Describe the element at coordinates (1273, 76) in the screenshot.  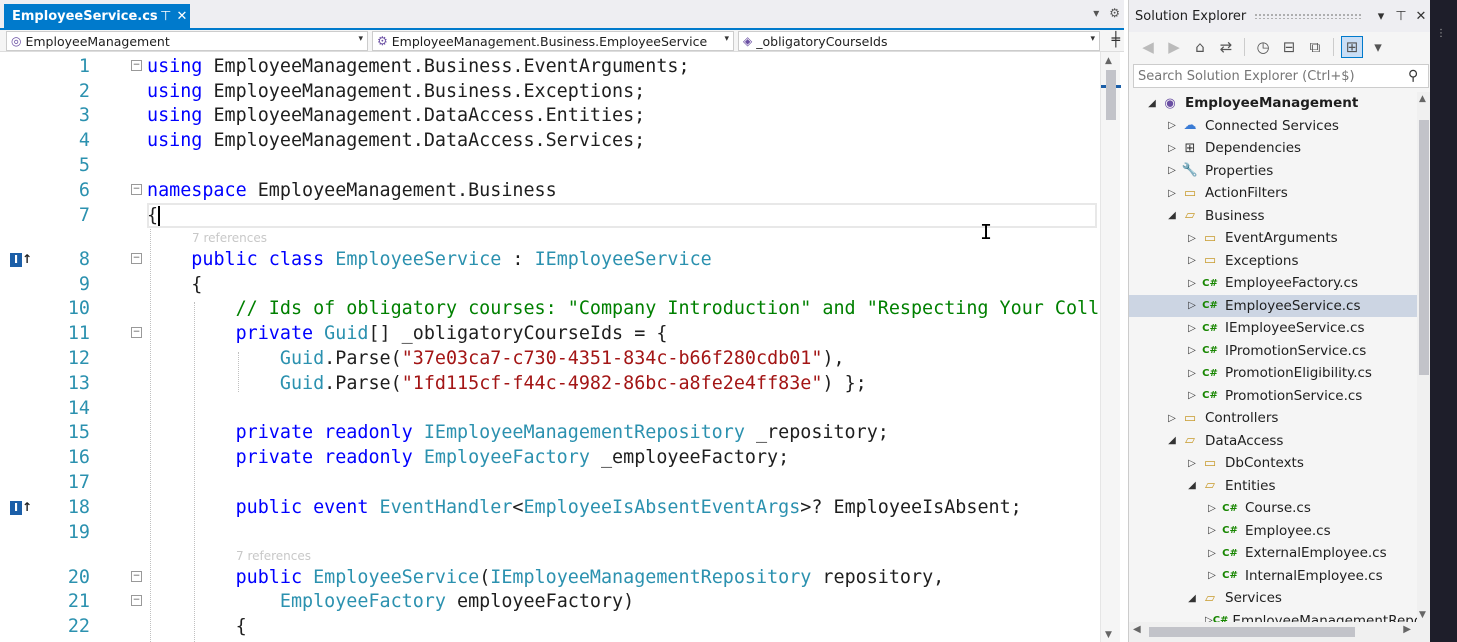
I see `search-input` at that location.